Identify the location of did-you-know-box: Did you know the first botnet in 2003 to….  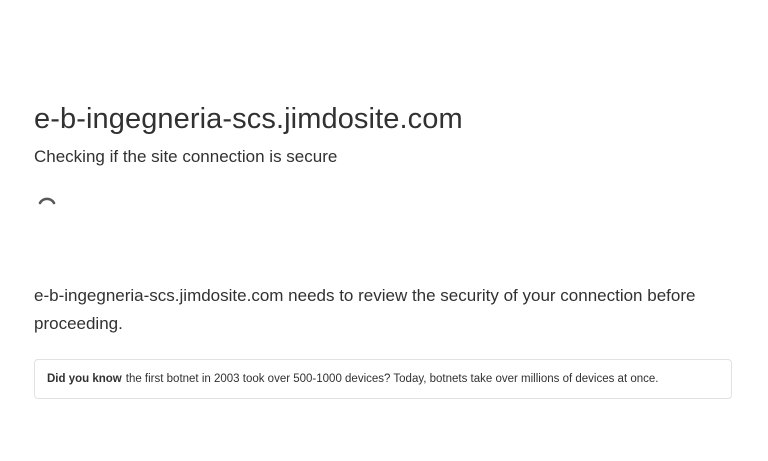
(383, 379).